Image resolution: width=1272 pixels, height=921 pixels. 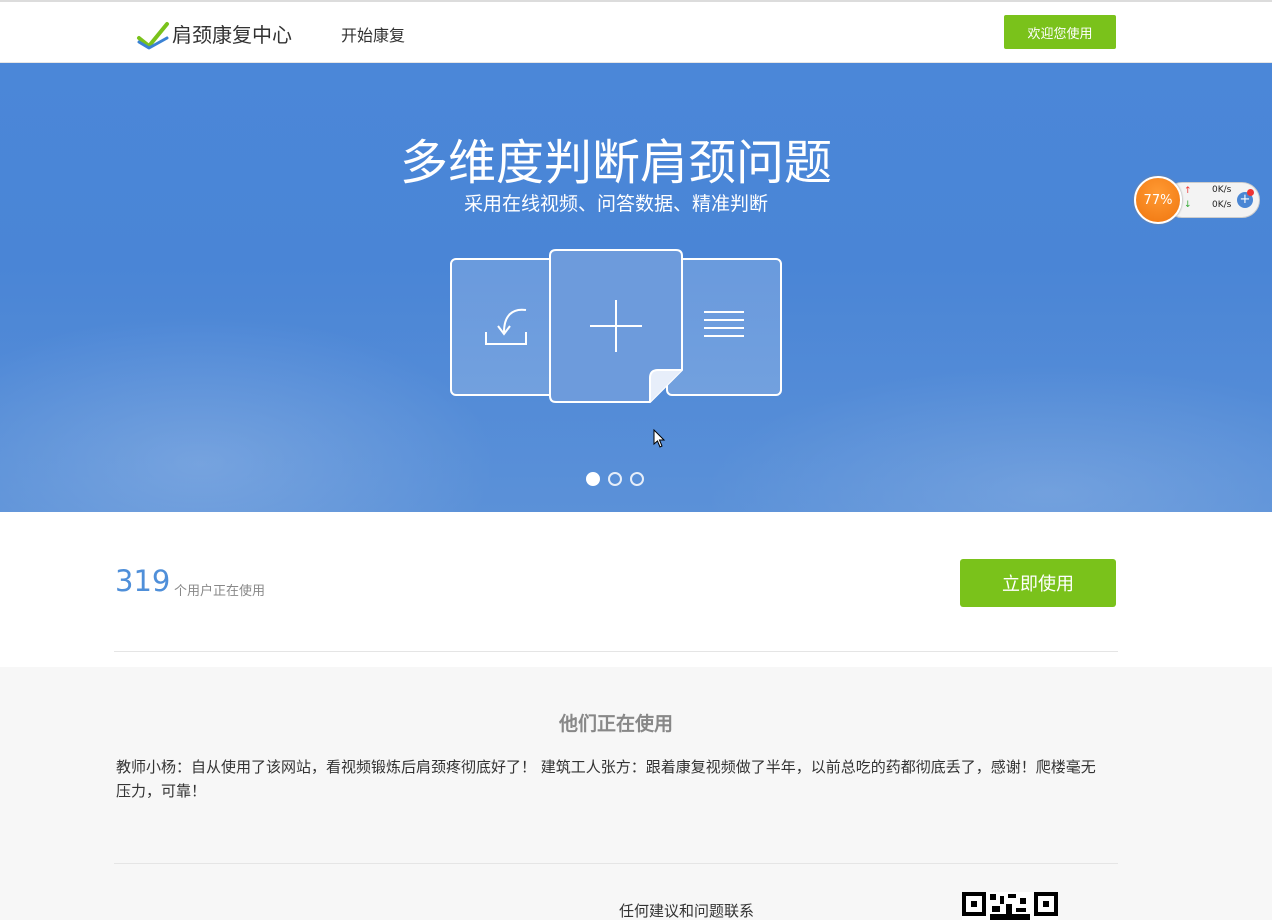 What do you see at coordinates (615, 724) in the screenshot?
I see `testimonials-title: 他们正在使用` at bounding box center [615, 724].